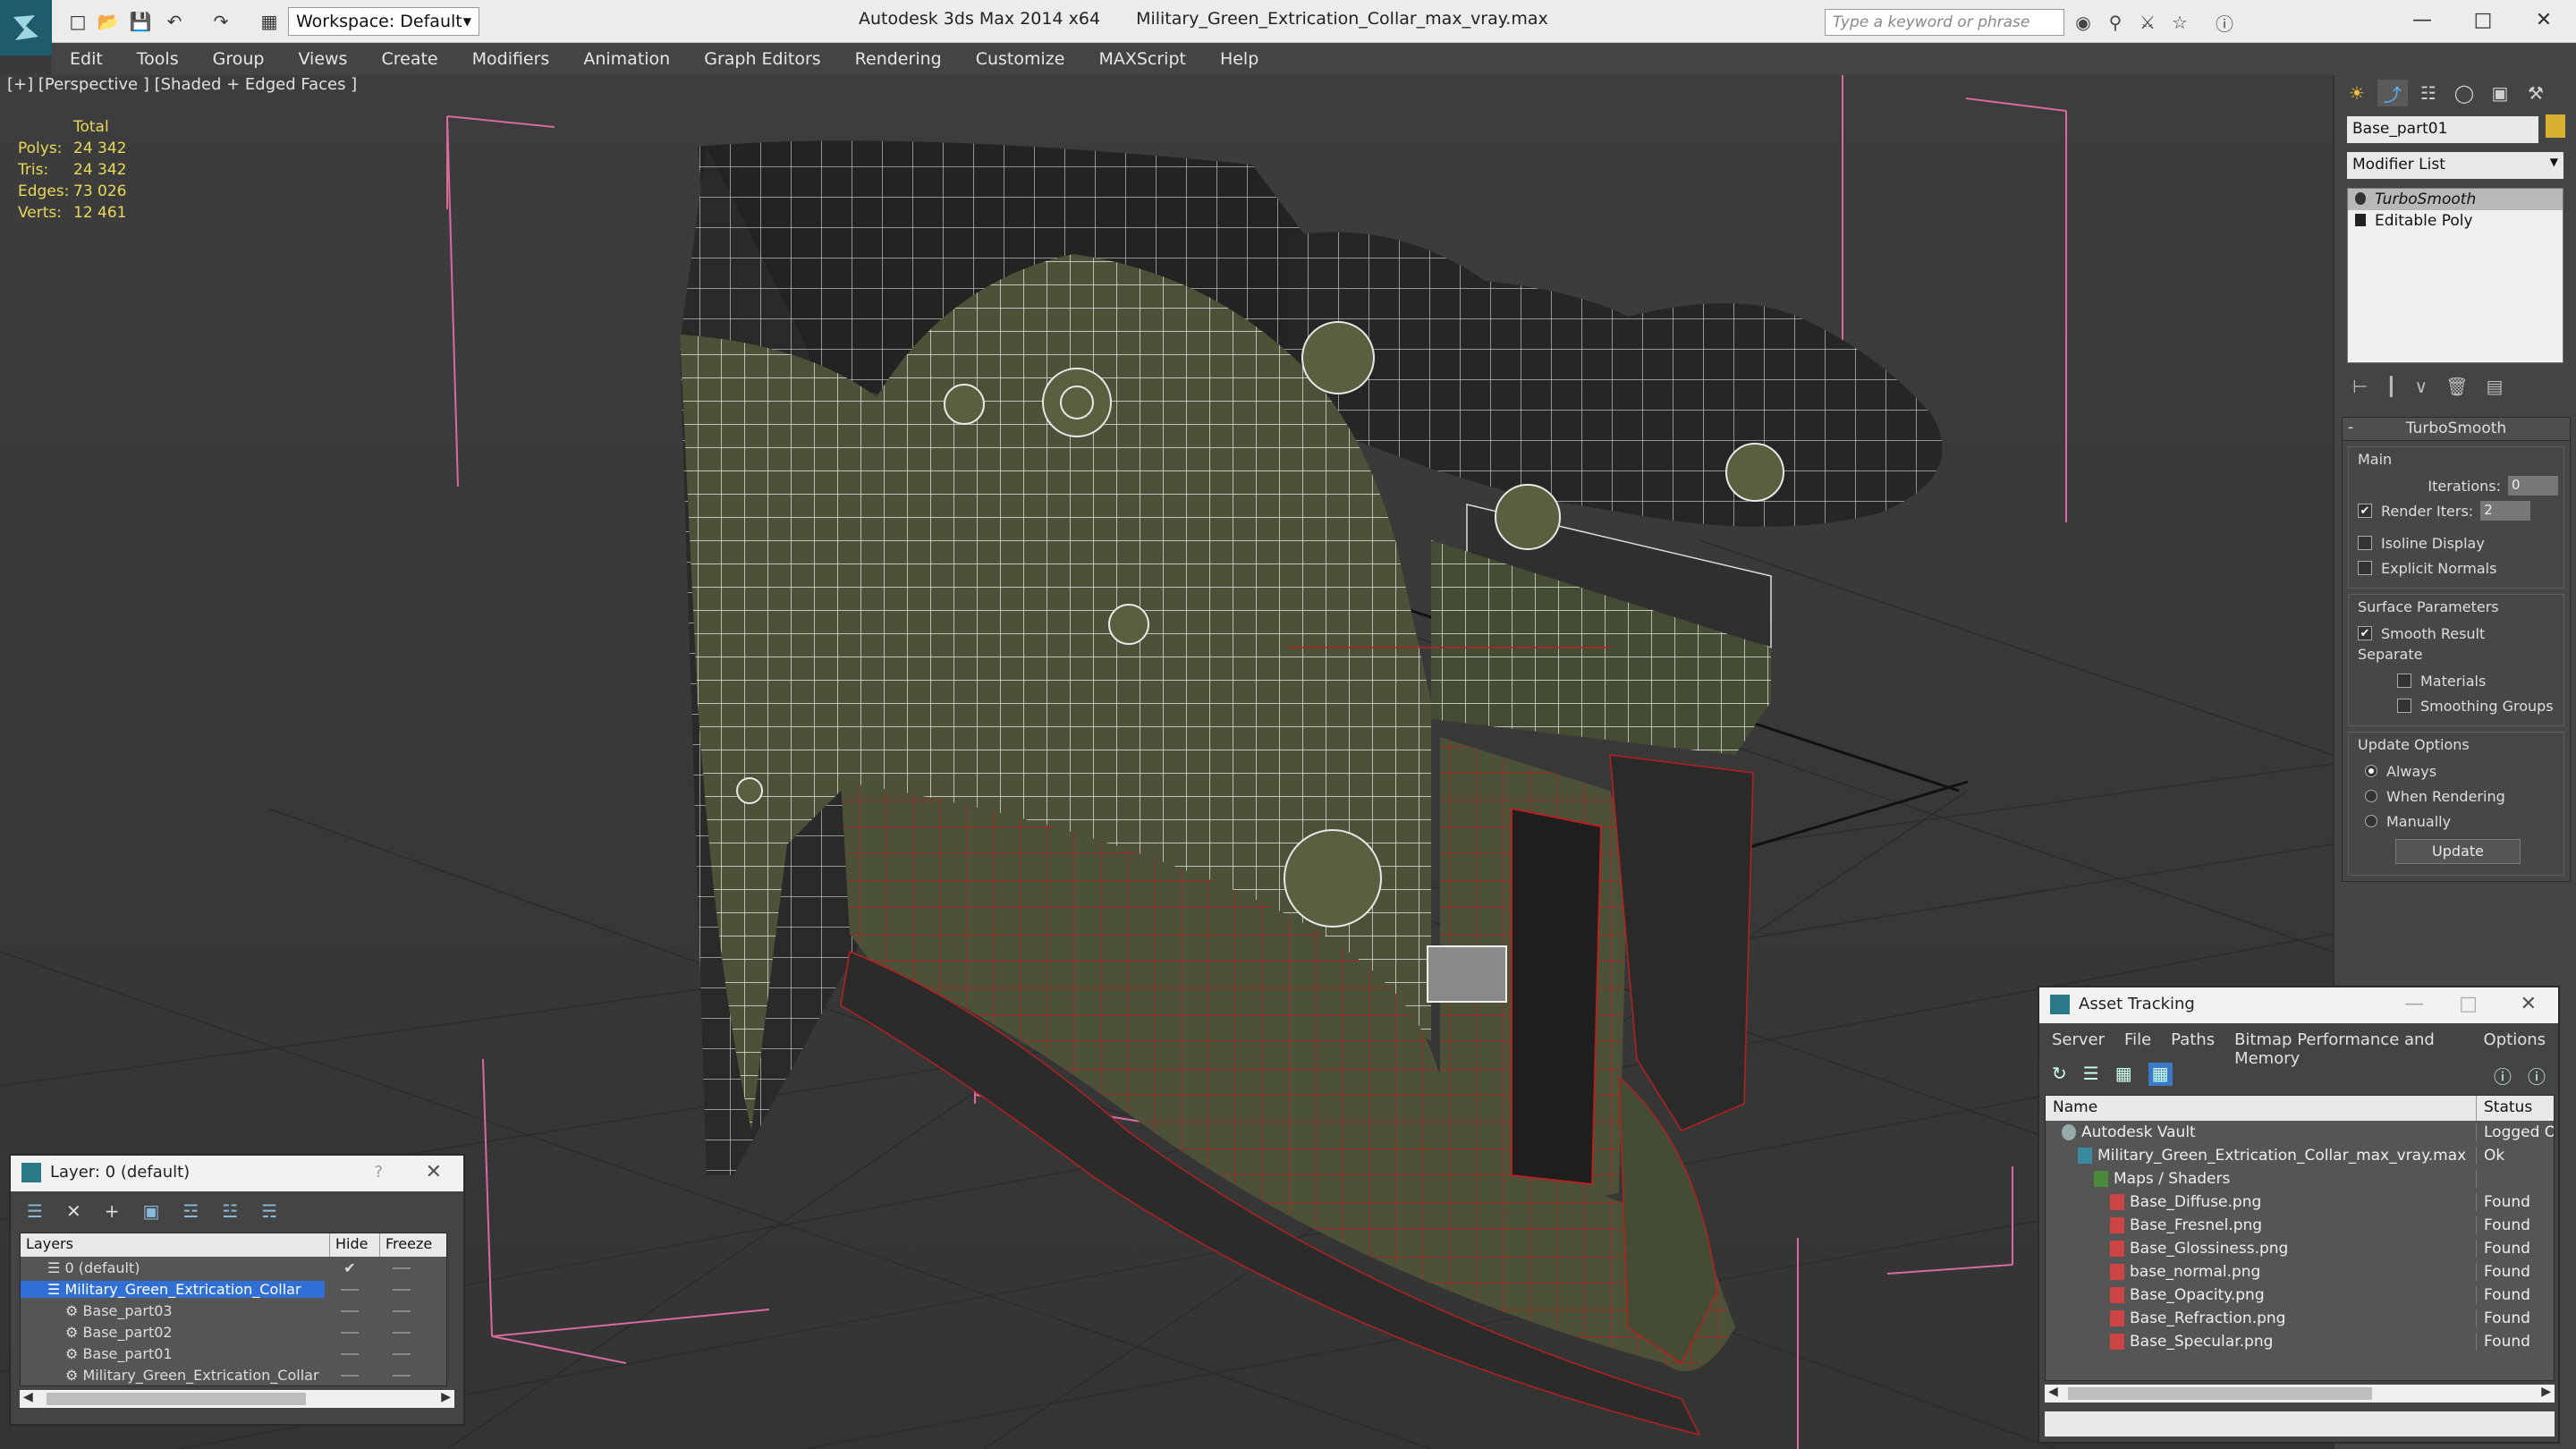 This screenshot has height=1449, width=2576. I want to click on lightbulb-icon, so click(2360, 198).